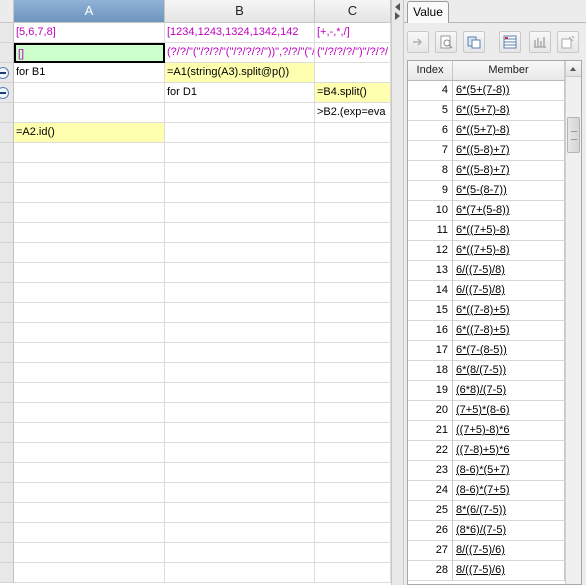 The image size is (586, 585). Describe the element at coordinates (89, 11) in the screenshot. I see `column-header-a: A` at that location.